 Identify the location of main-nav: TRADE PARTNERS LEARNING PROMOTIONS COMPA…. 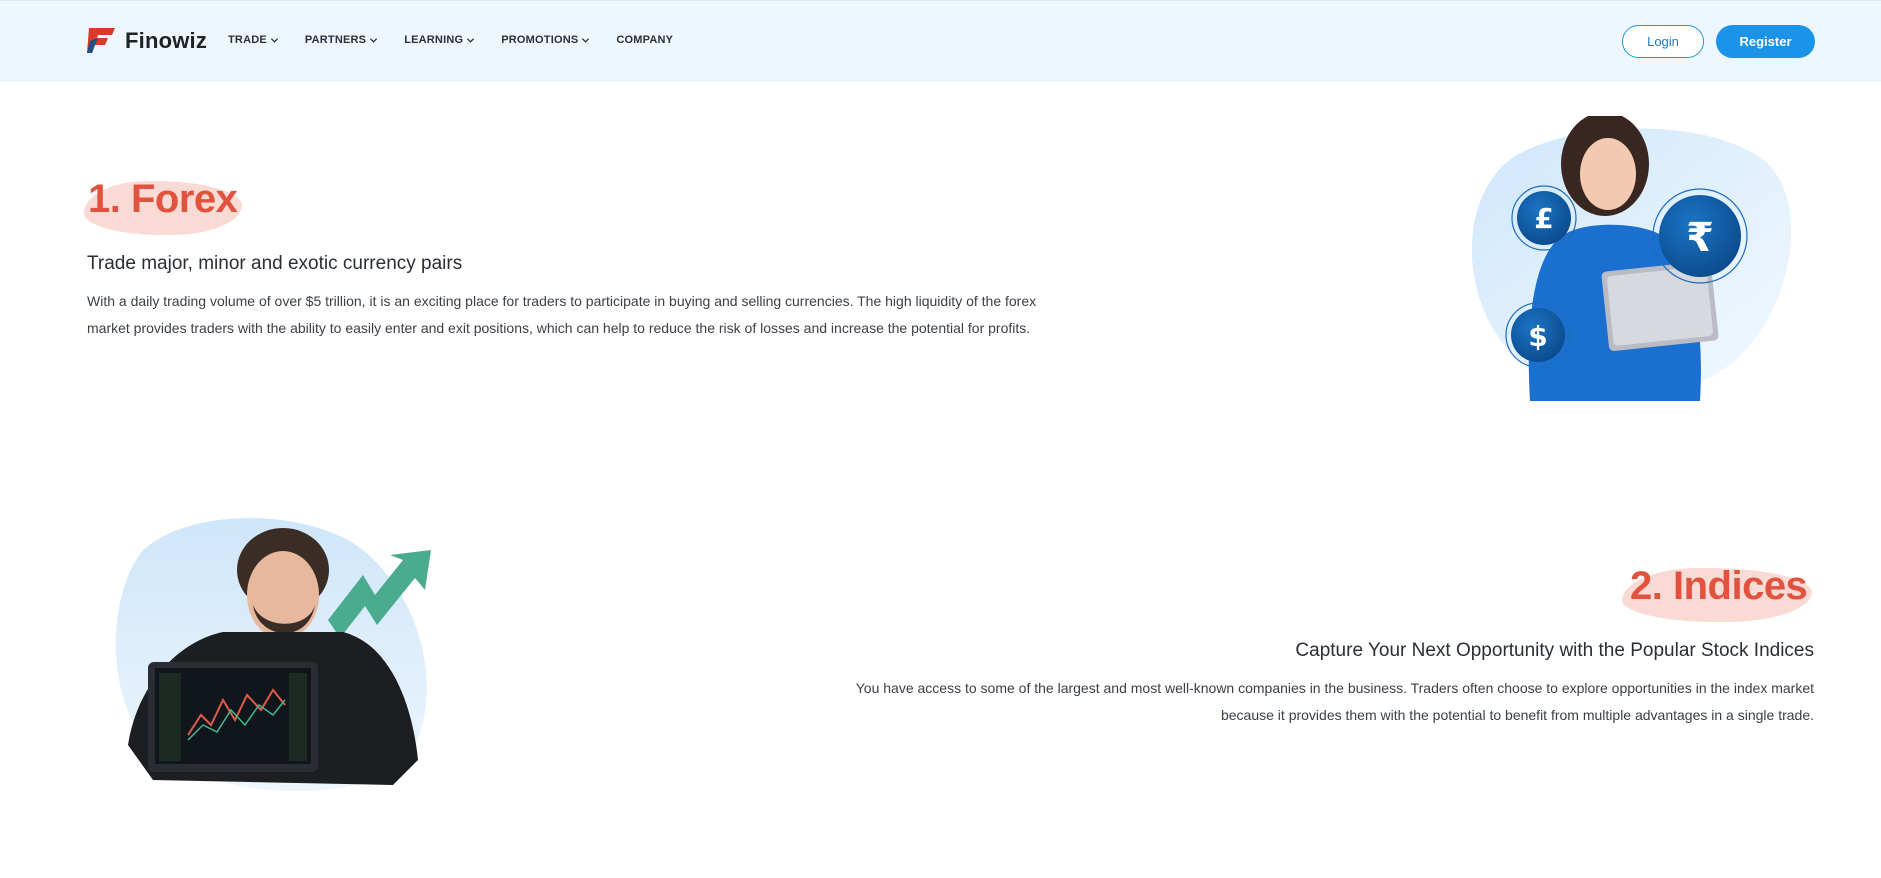
(450, 40).